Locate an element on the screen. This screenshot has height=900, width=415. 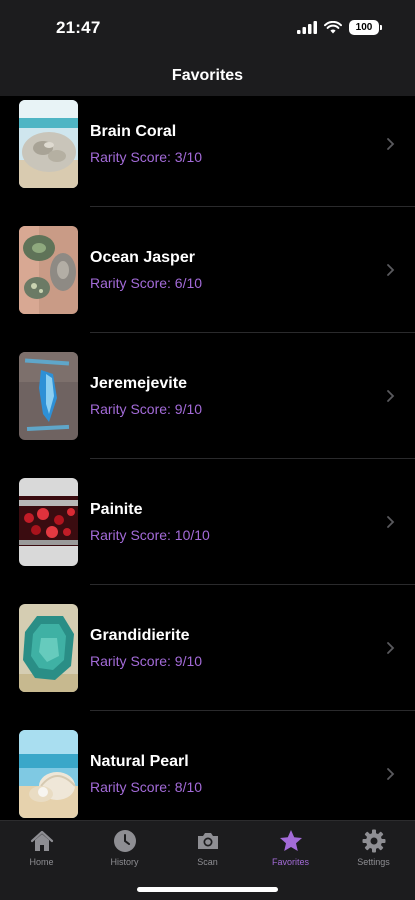
status-time: 21:47 is located at coordinates (78, 27).